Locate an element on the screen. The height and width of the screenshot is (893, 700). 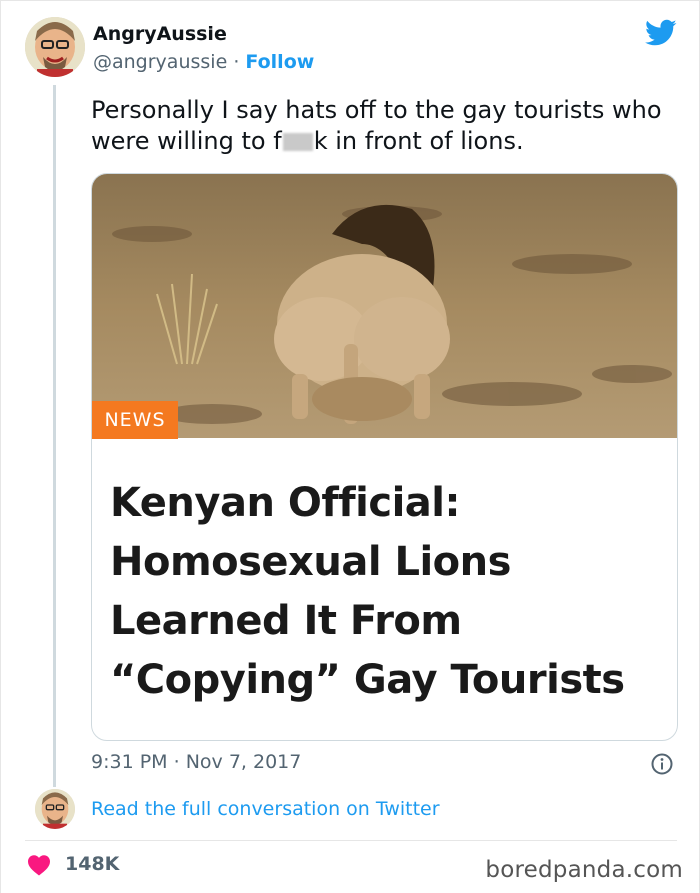
author-handle-row: @angryaussie · Follow is located at coordinates (203, 62).